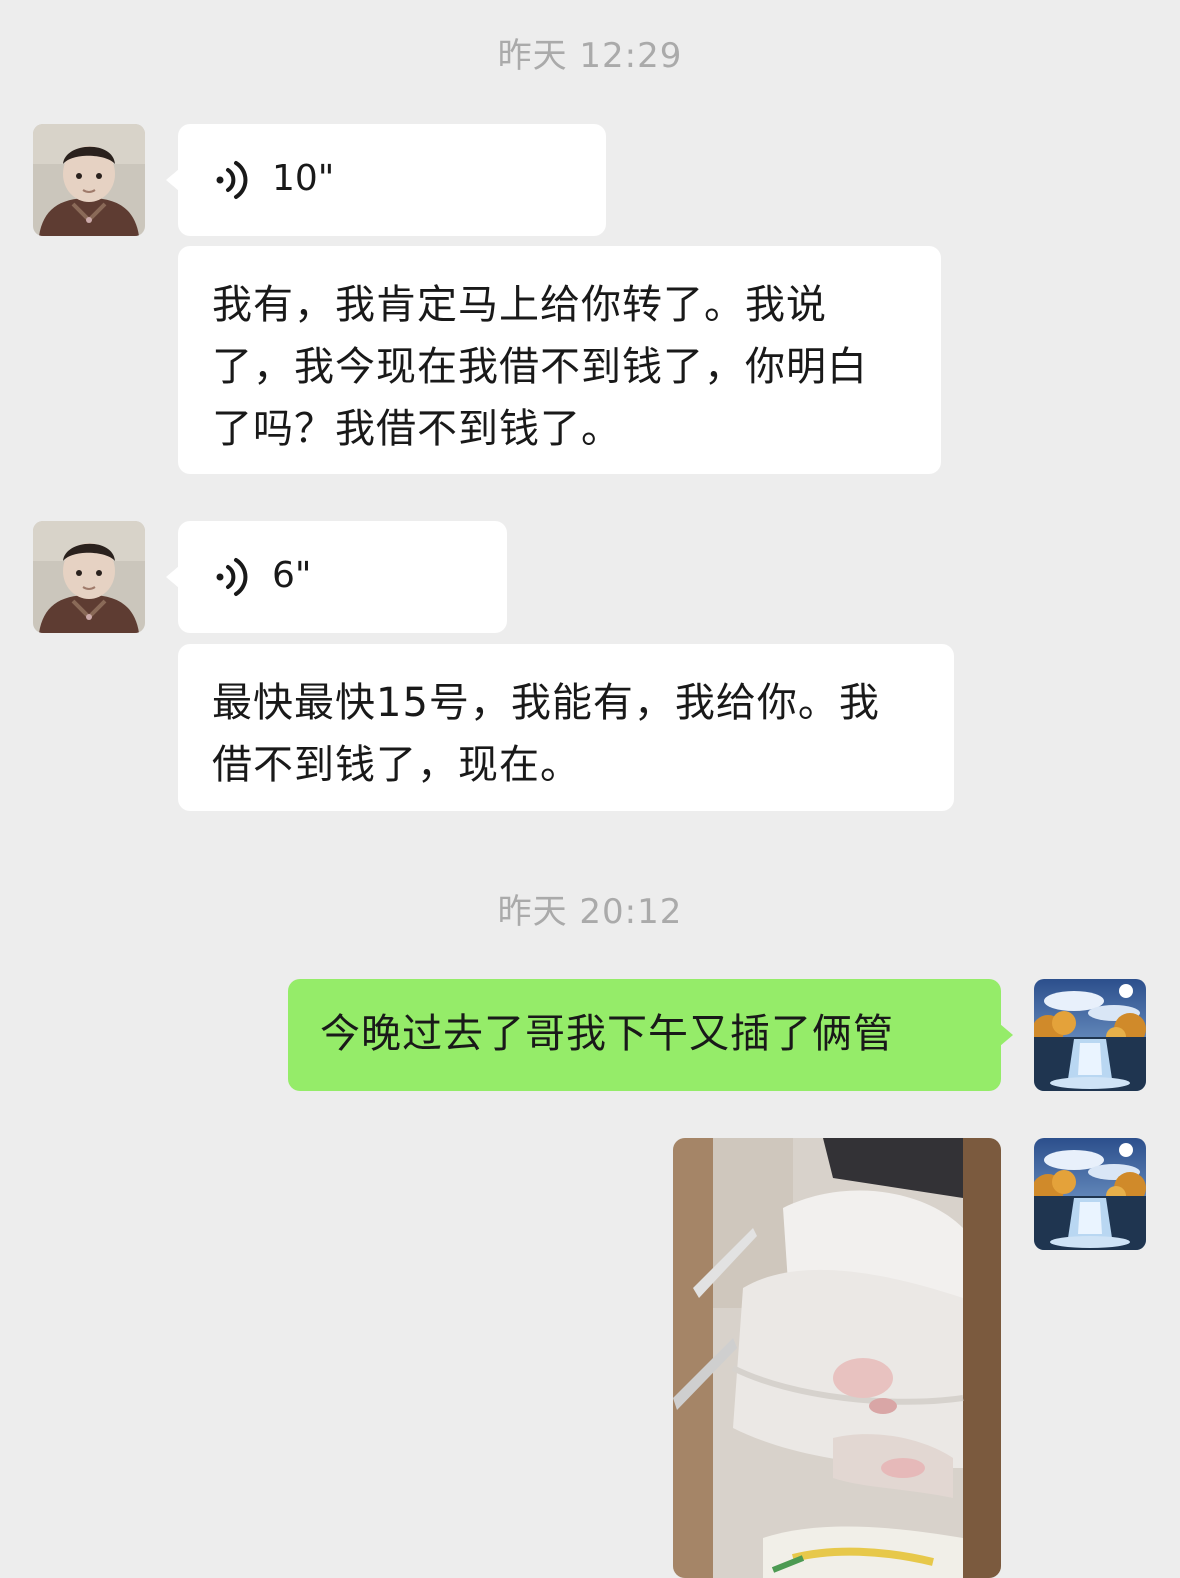 This screenshot has width=1180, height=1578. I want to click on message-text: 最快最快15号，我能有，我给你。我借不到钱了，现在。, so click(546, 734).